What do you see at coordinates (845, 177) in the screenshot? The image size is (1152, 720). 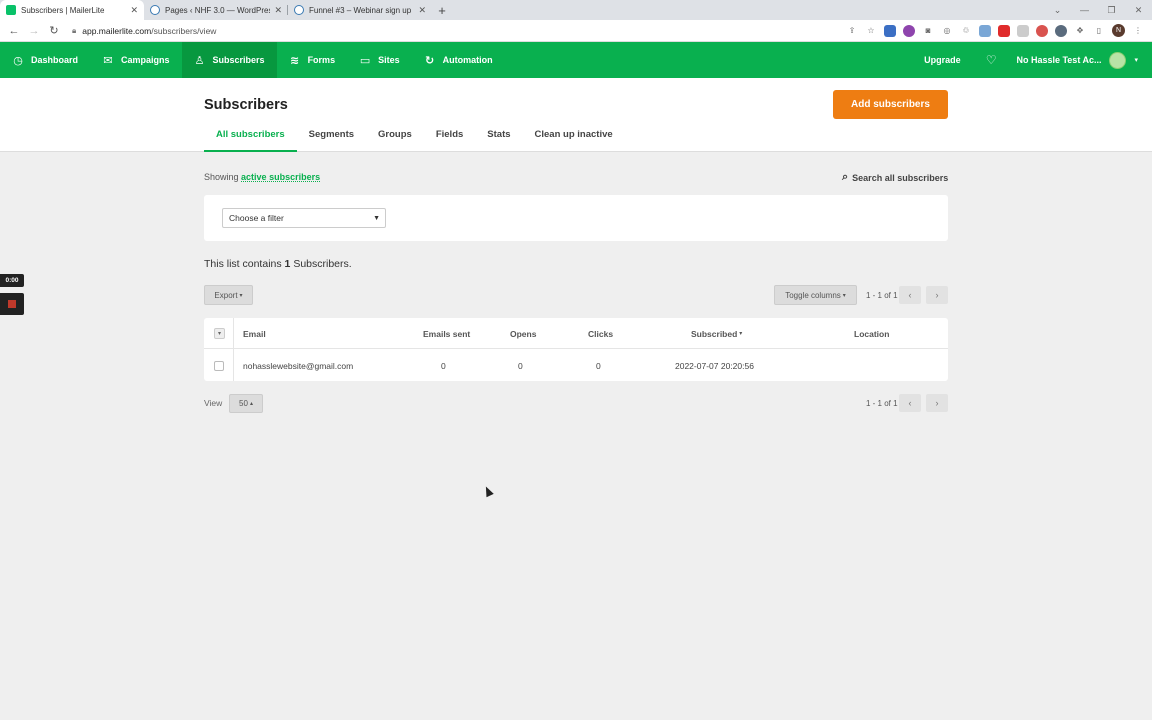 I see `search-icon: ⌕` at bounding box center [845, 177].